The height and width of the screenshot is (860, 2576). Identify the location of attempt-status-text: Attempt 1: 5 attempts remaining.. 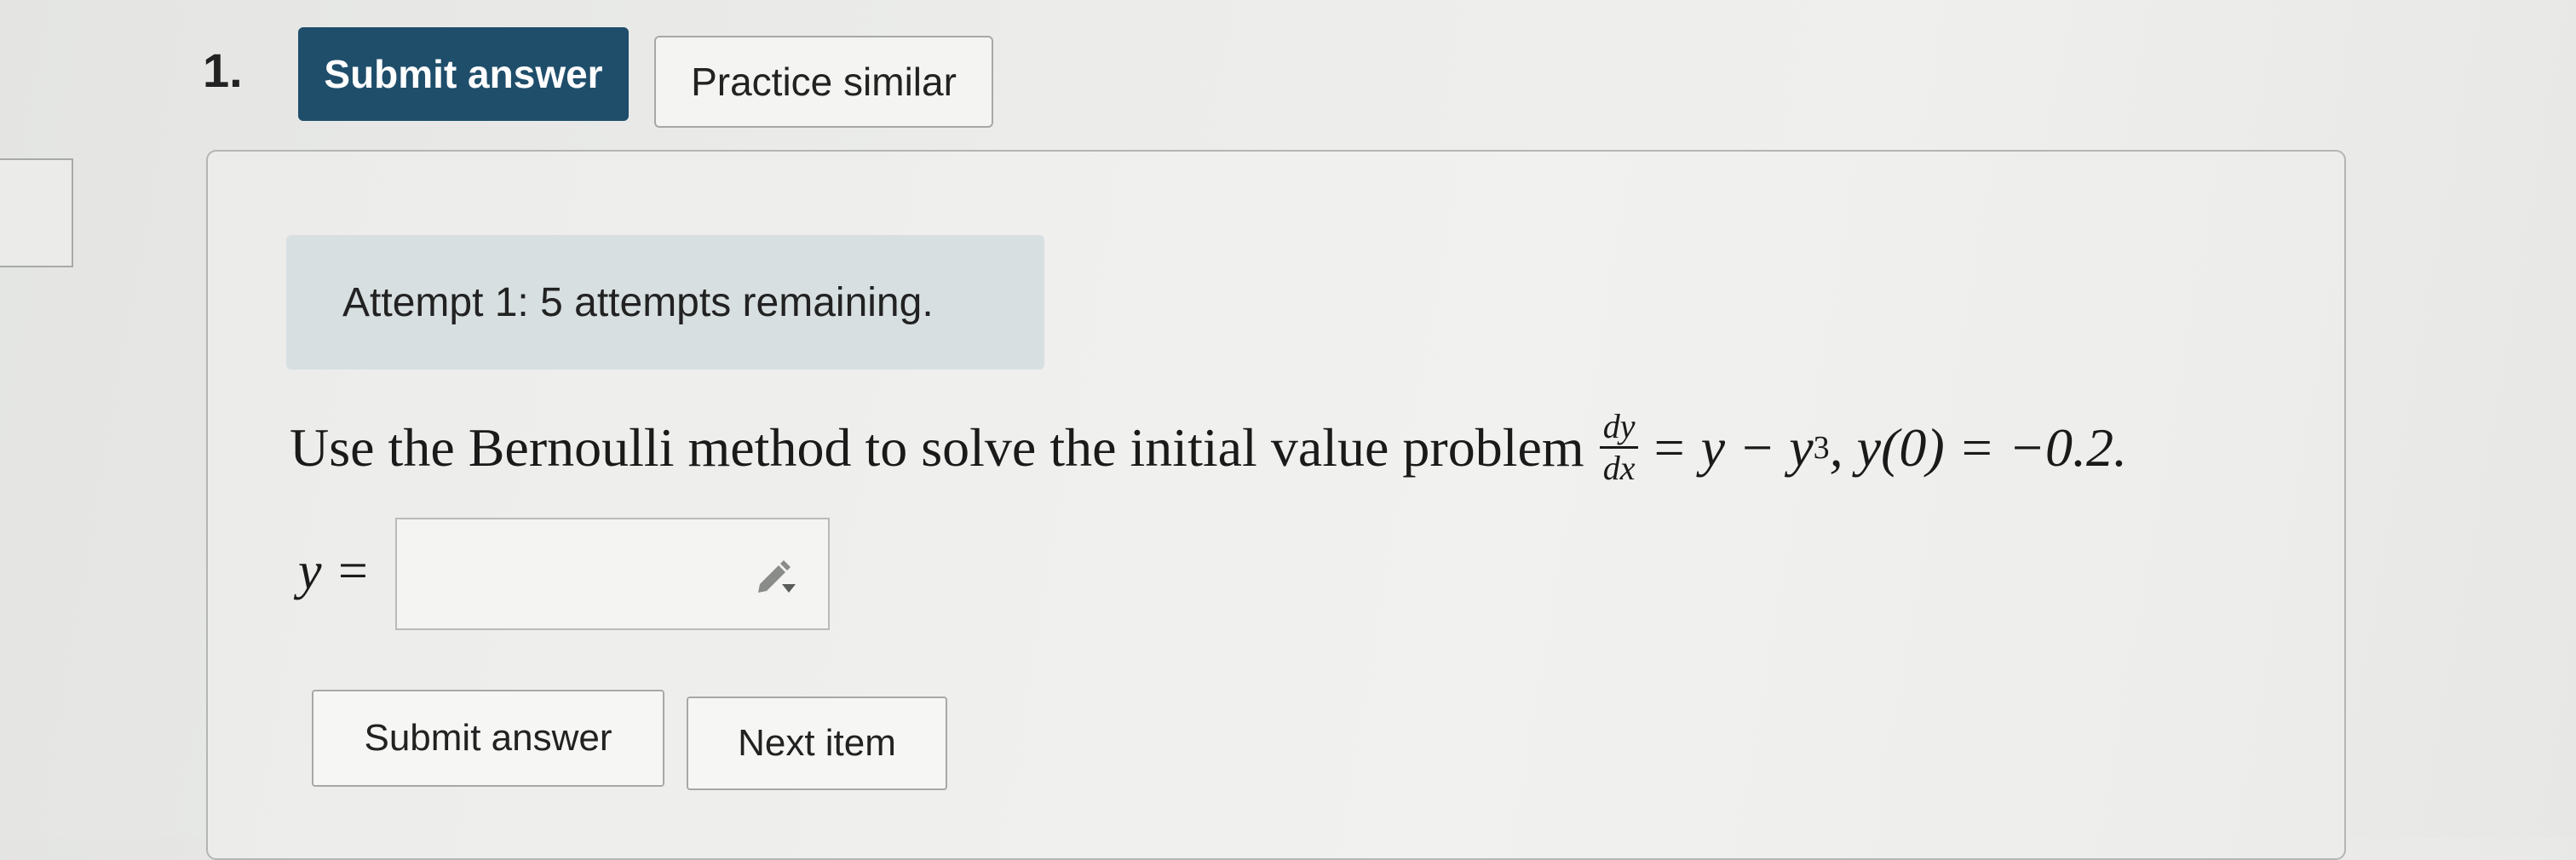
(638, 302).